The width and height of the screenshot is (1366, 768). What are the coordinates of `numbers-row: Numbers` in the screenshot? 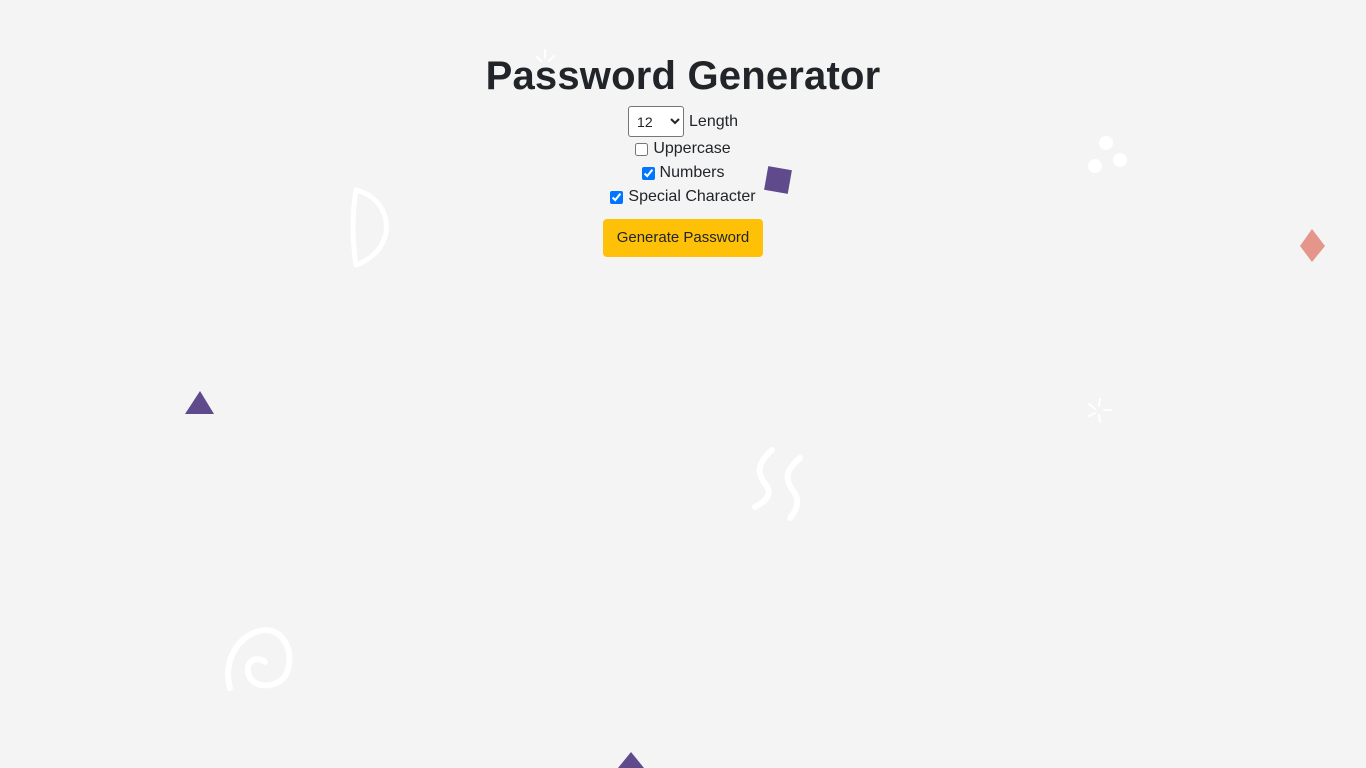 It's located at (683, 173).